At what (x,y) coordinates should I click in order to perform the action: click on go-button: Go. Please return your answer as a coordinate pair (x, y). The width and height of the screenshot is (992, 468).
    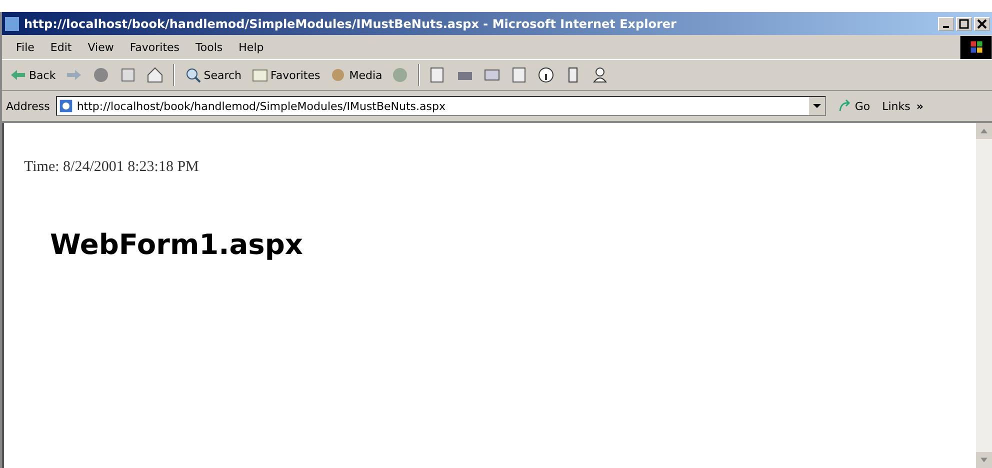
    Looking at the image, I should click on (854, 106).